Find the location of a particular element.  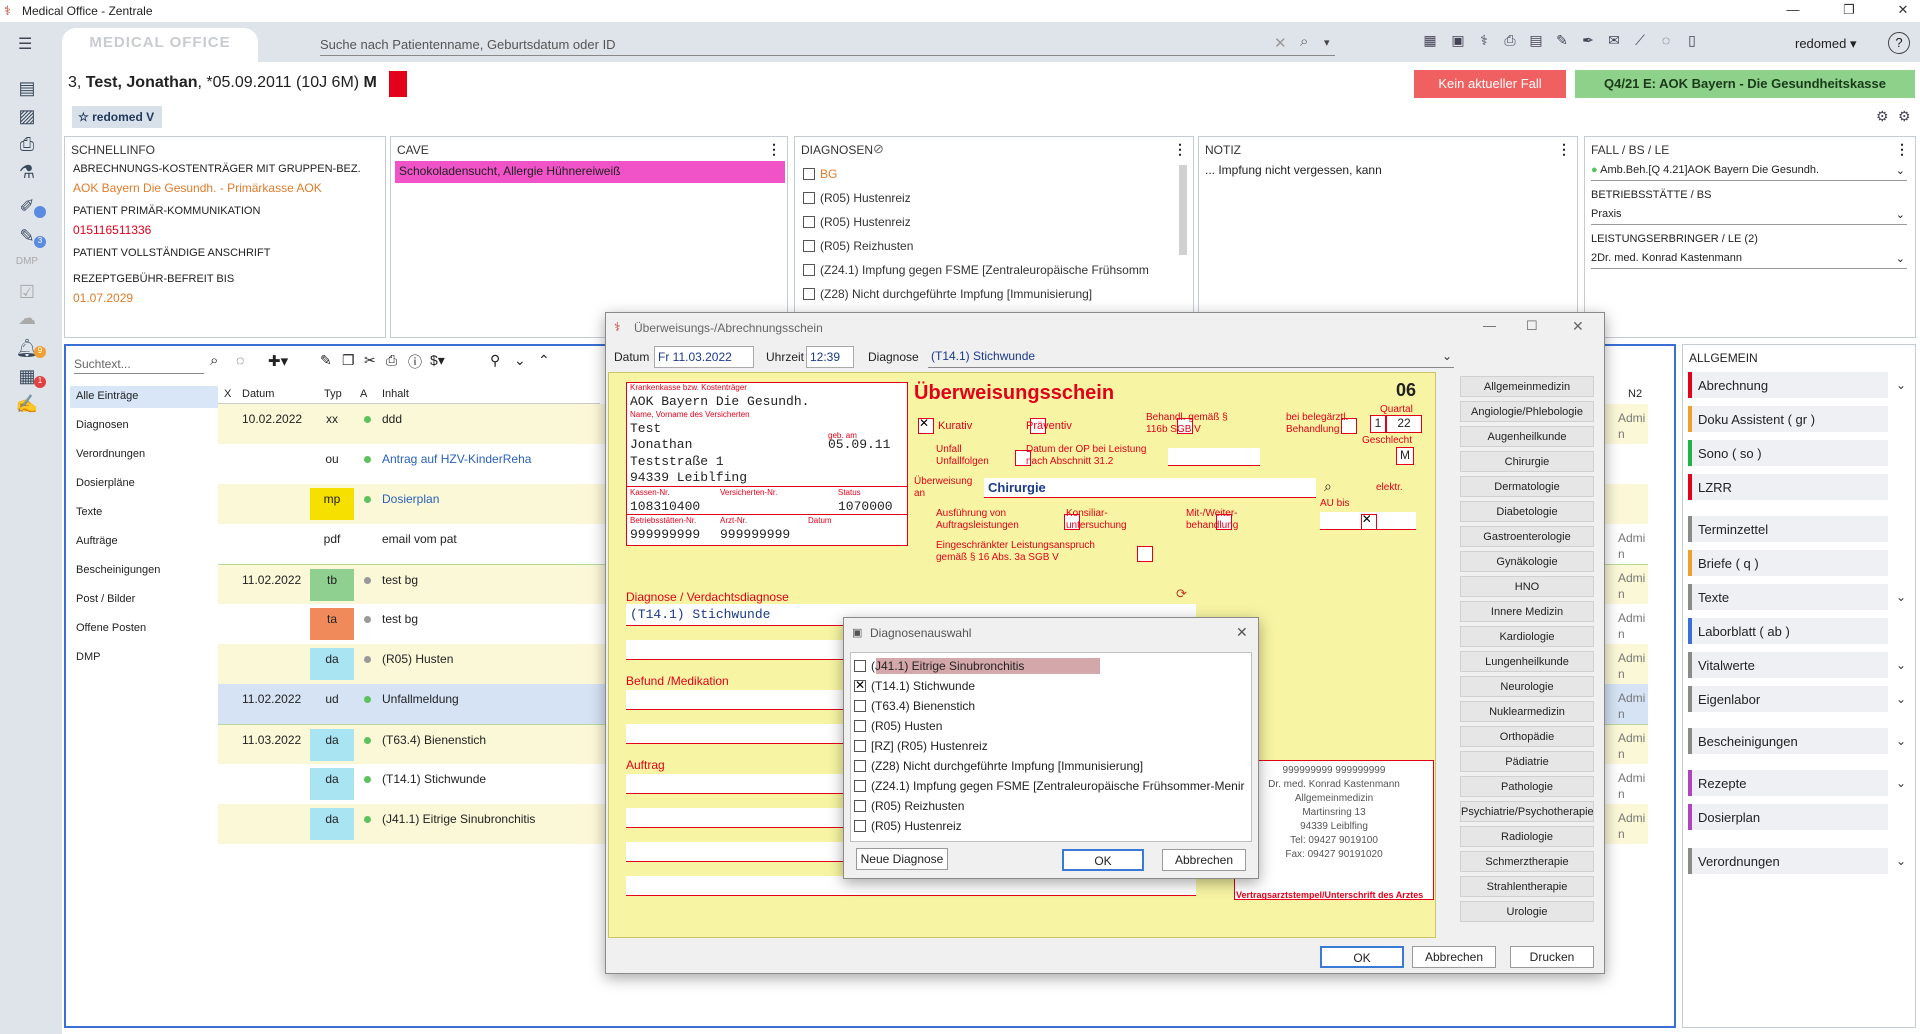

minimize-icon: — is located at coordinates (1489, 325).